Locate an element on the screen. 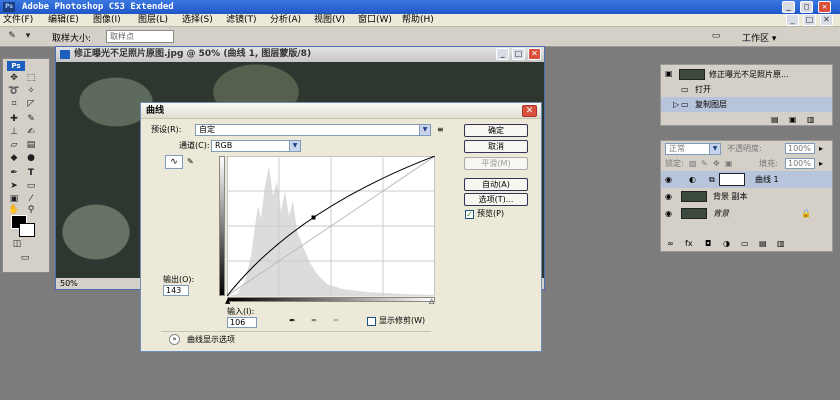  move-tool-icon: ✥ is located at coordinates (14, 78).